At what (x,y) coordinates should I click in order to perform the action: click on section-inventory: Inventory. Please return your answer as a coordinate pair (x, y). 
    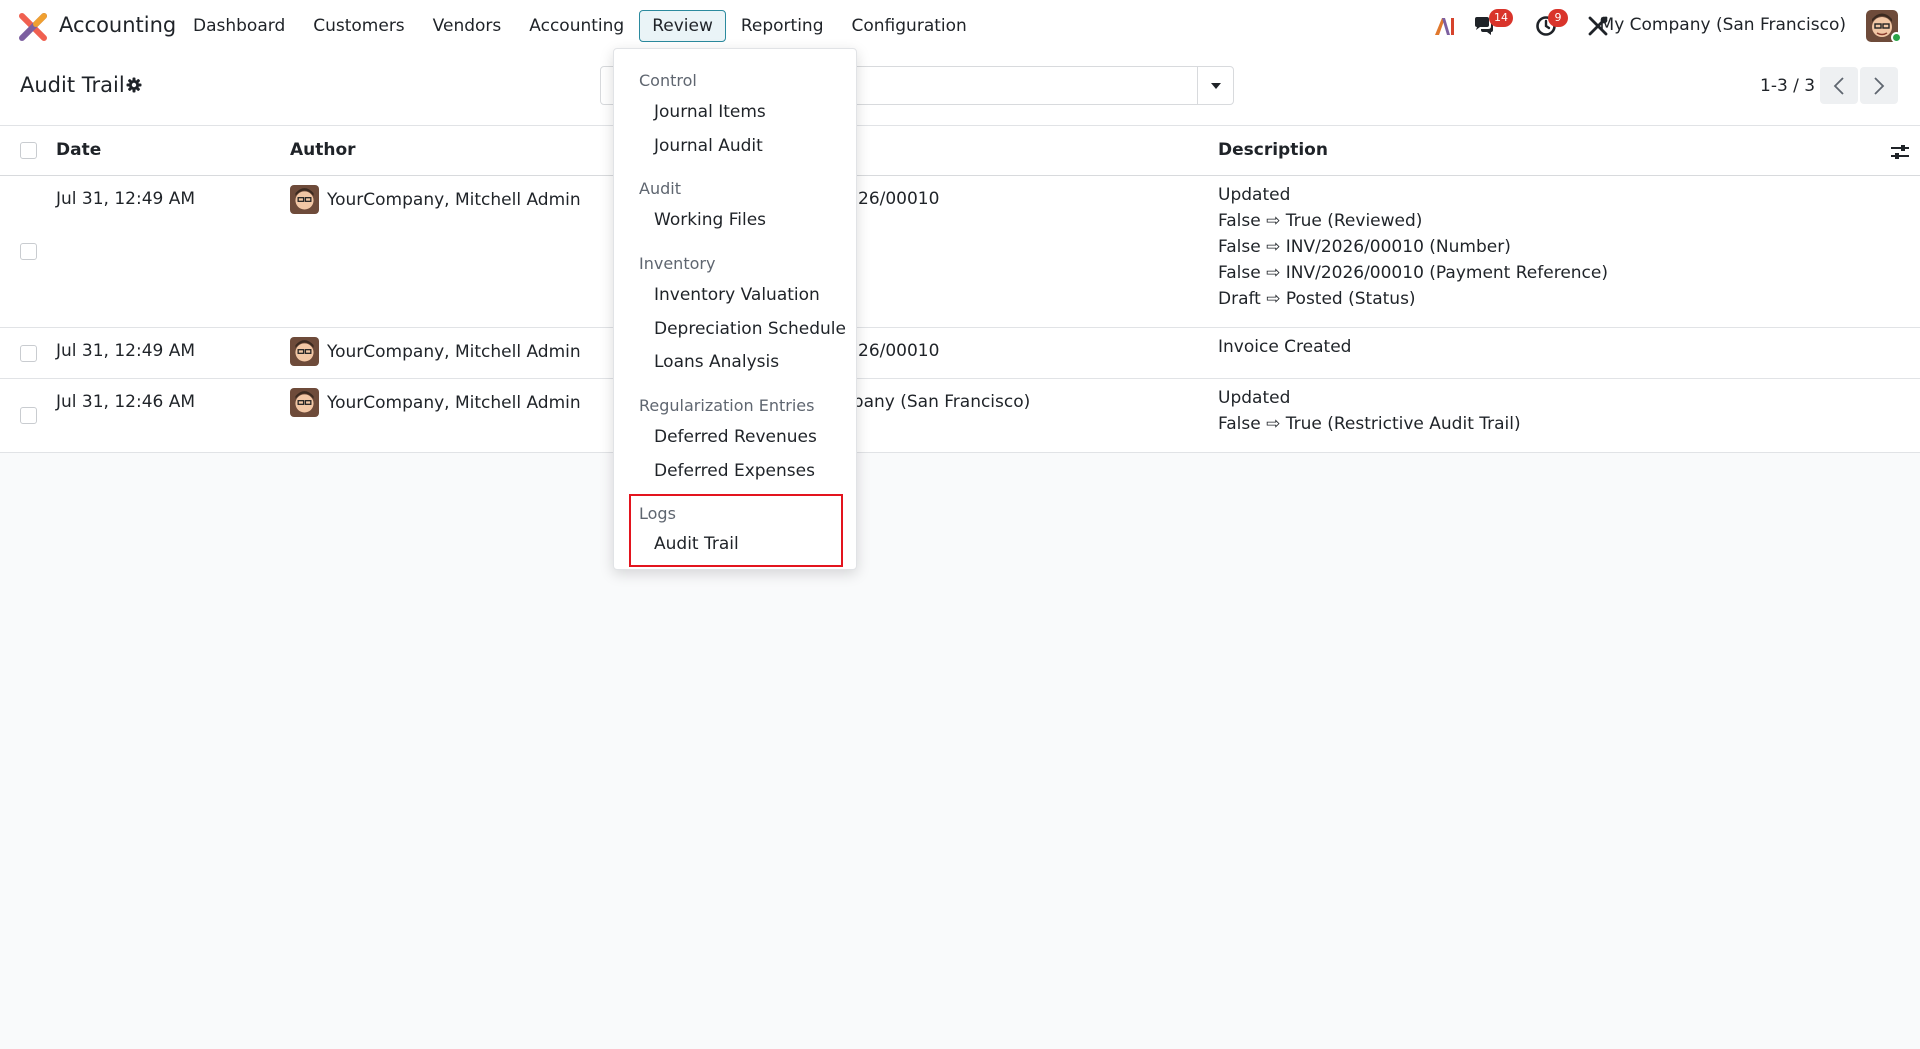
    Looking at the image, I should click on (677, 263).